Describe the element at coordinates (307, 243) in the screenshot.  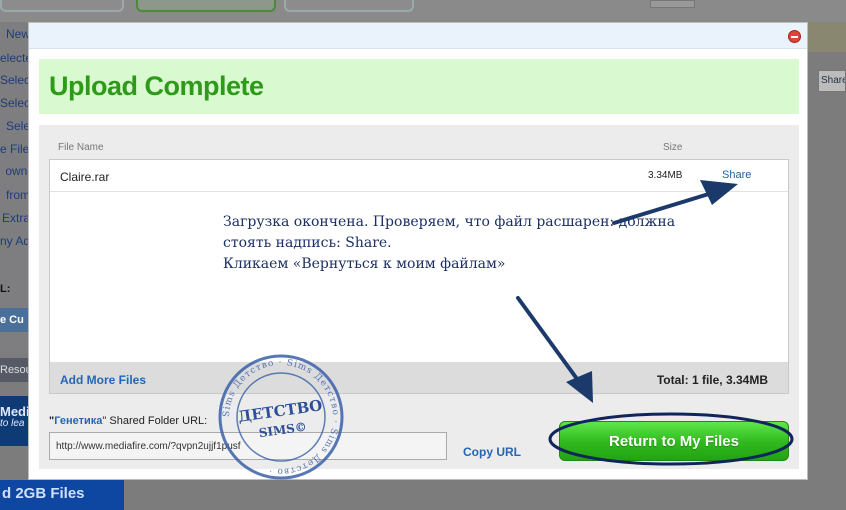
I see `annotation-line: стоять надпись: Share.` at that location.